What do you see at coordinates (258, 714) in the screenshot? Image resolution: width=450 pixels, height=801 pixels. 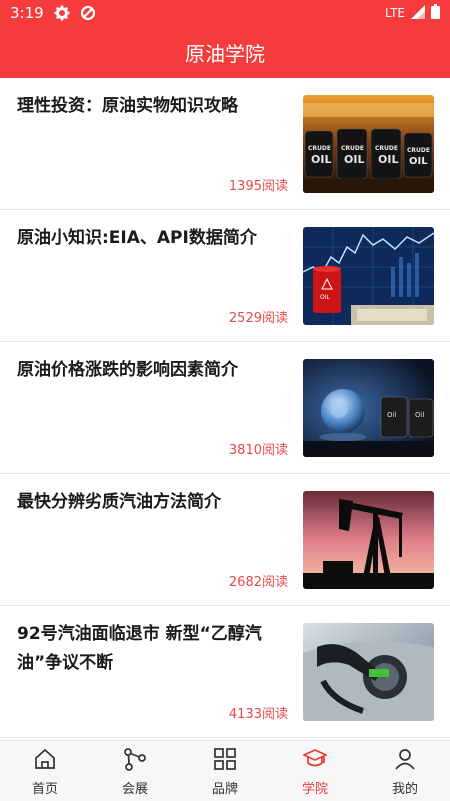 I see `article-read-count: 4133阅读` at bounding box center [258, 714].